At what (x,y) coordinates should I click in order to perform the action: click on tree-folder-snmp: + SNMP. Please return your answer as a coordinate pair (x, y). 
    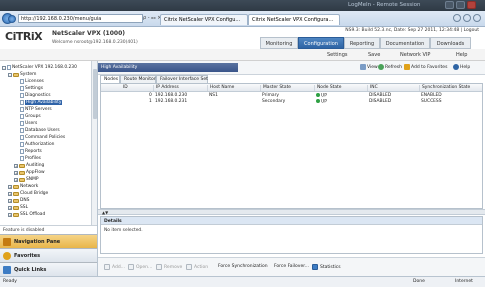
    Looking at the image, I should click on (26, 179).